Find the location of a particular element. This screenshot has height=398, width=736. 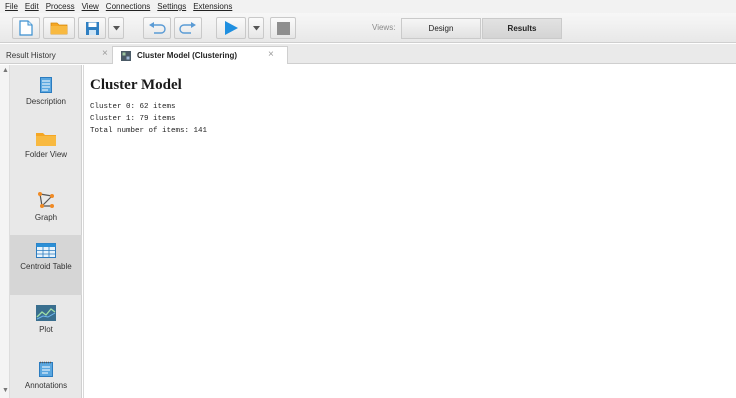

side-item-description: Description is located at coordinates (46, 92).